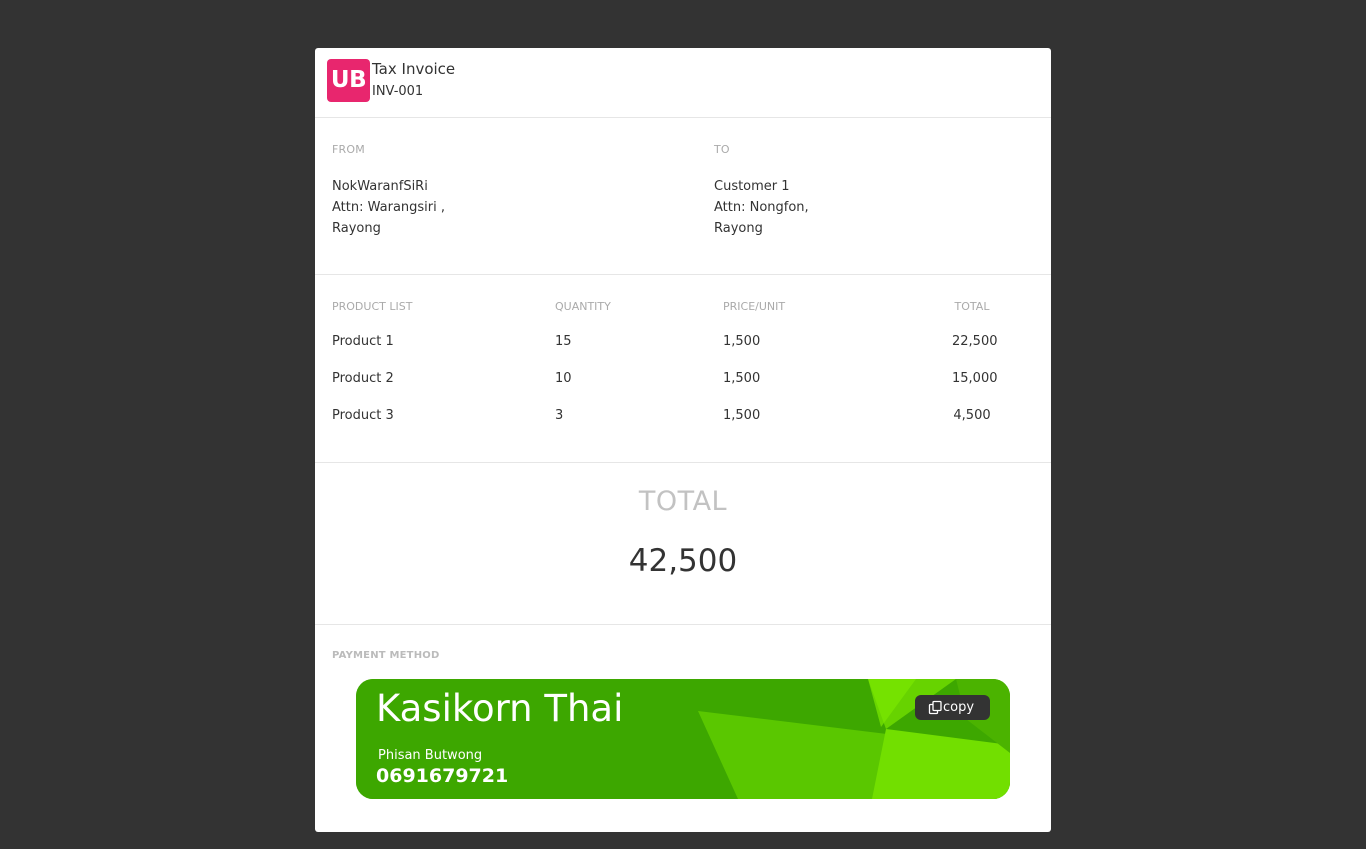 Image resolution: width=1366 pixels, height=849 pixels. I want to click on product-total: 22,500, so click(975, 341).